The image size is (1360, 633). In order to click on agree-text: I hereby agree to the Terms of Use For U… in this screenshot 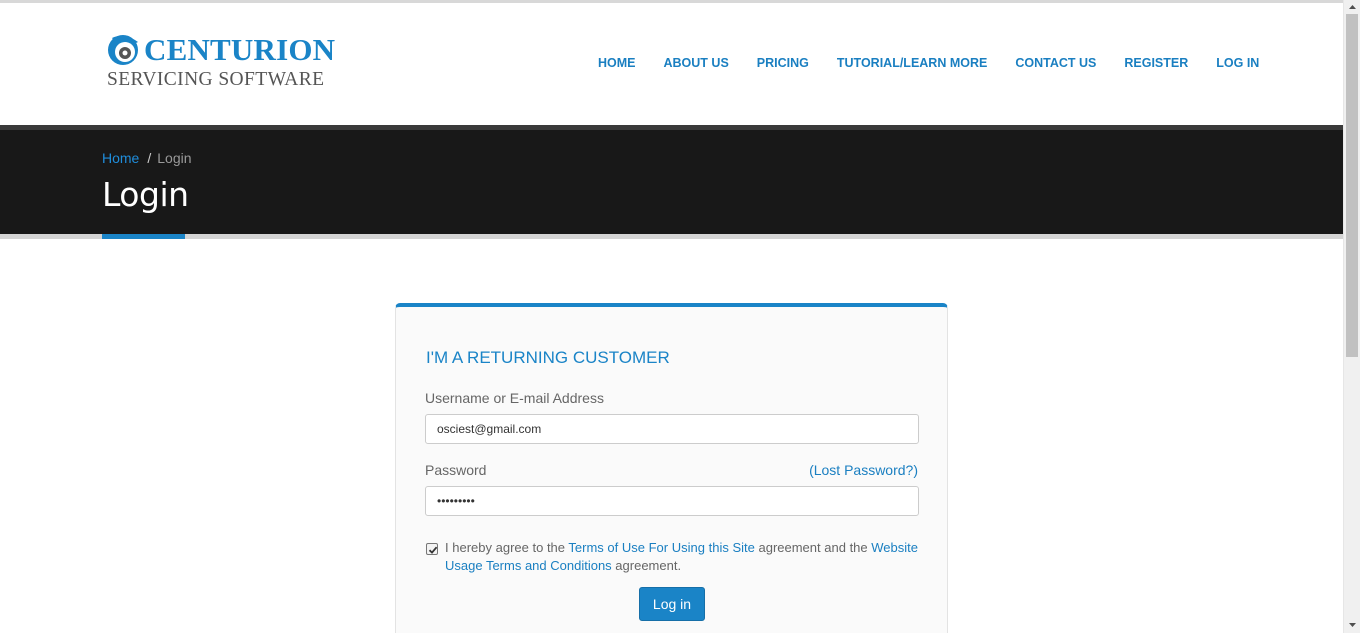, I will do `click(681, 557)`.